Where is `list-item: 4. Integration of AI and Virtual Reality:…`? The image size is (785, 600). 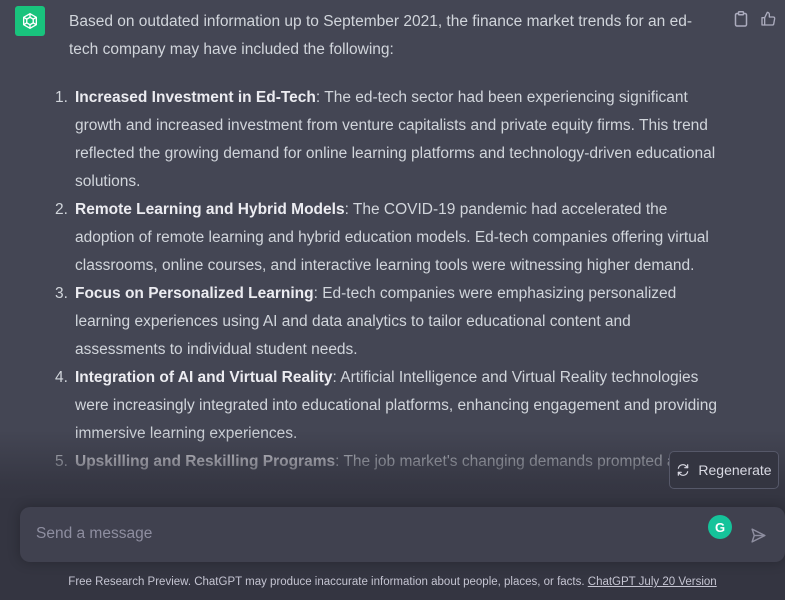
list-item: 4. Integration of AI and Virtual Reality:… is located at coordinates (383, 406).